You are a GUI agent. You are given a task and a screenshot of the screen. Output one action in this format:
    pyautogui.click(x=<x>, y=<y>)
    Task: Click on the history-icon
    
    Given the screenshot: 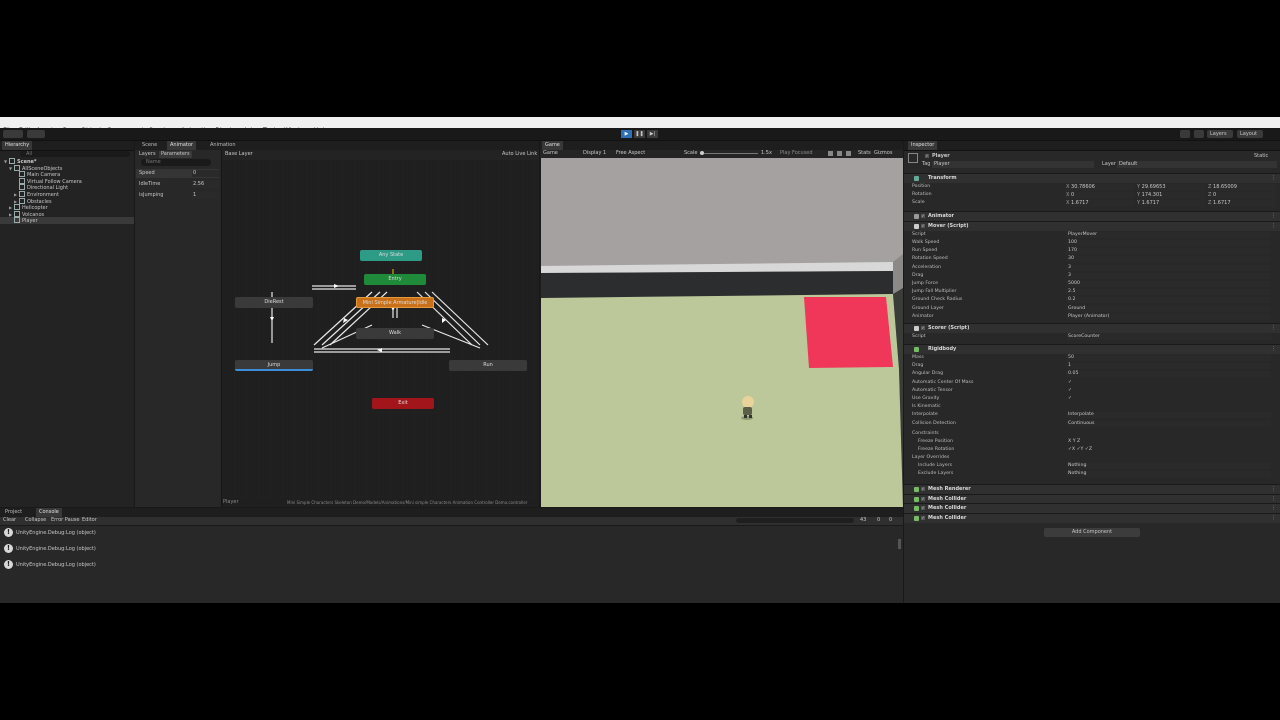 What is the action you would take?
    pyautogui.click(x=1185, y=134)
    